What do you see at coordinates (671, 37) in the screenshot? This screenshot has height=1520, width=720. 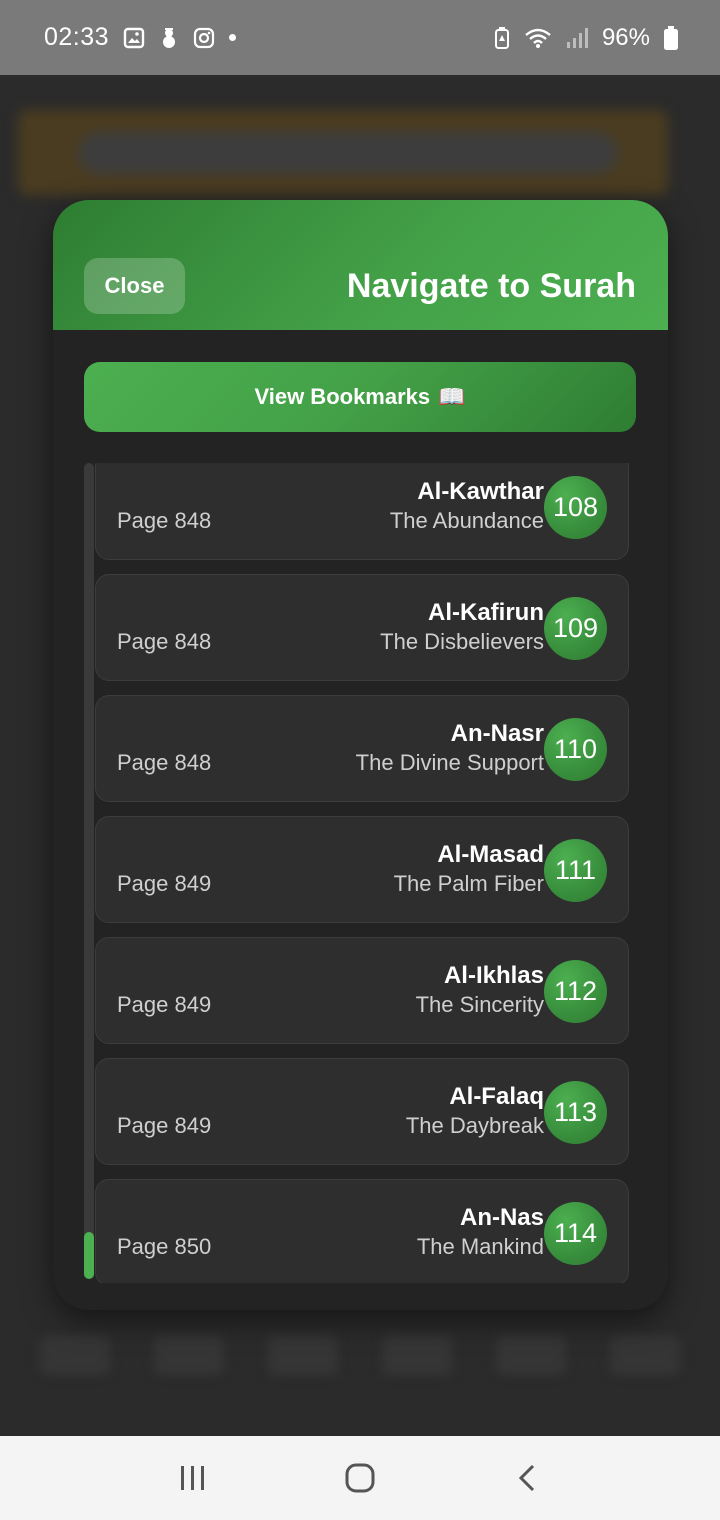 I see `battery-icon` at bounding box center [671, 37].